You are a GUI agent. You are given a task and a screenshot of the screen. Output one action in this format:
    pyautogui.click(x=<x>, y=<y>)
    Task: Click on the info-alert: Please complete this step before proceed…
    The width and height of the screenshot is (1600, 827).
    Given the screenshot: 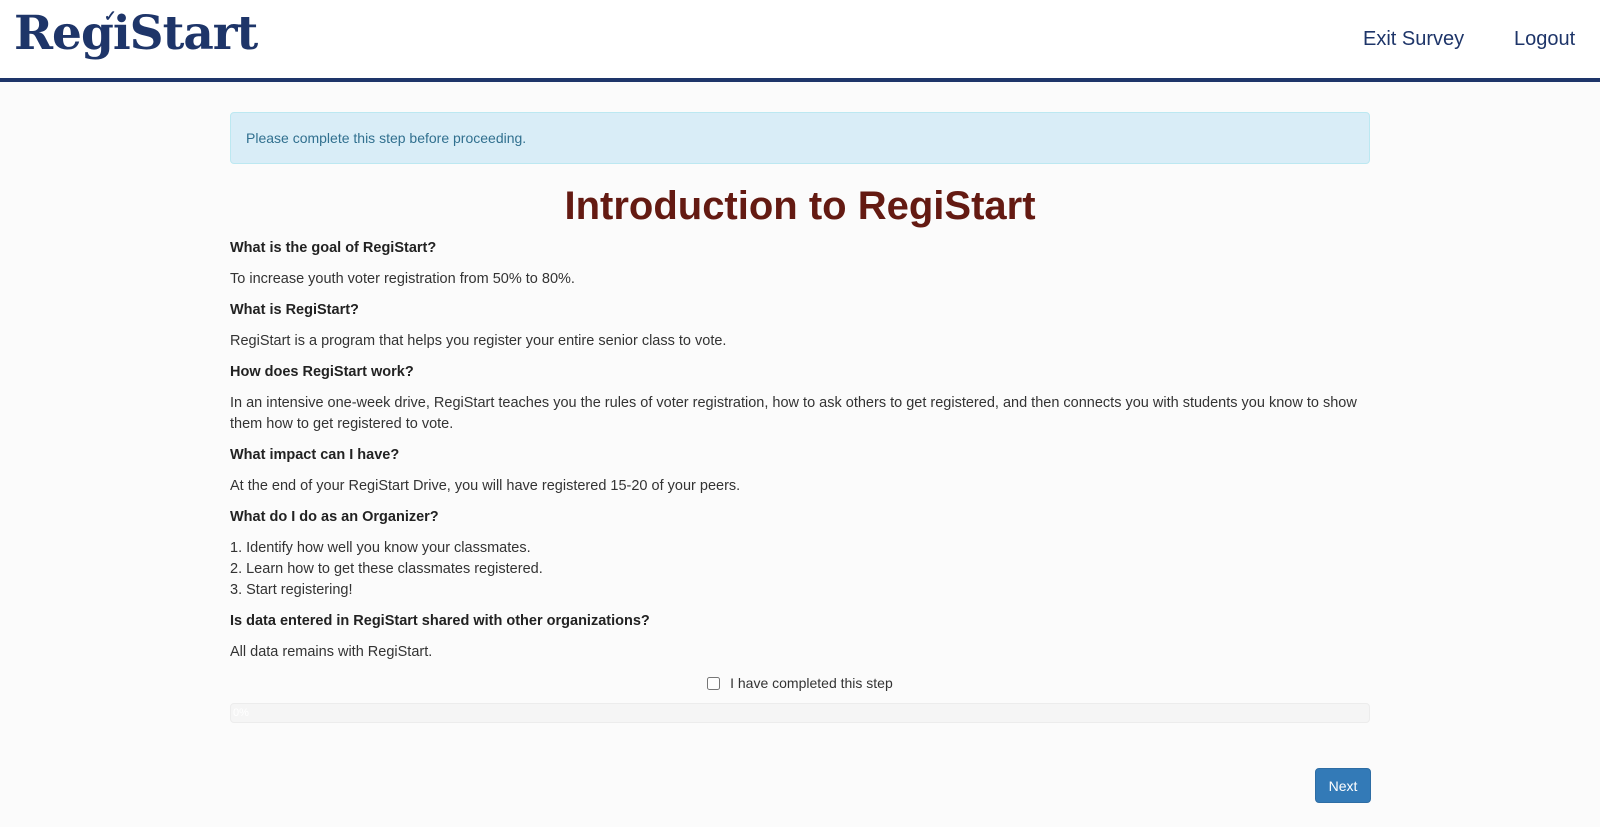 What is the action you would take?
    pyautogui.click(x=800, y=138)
    